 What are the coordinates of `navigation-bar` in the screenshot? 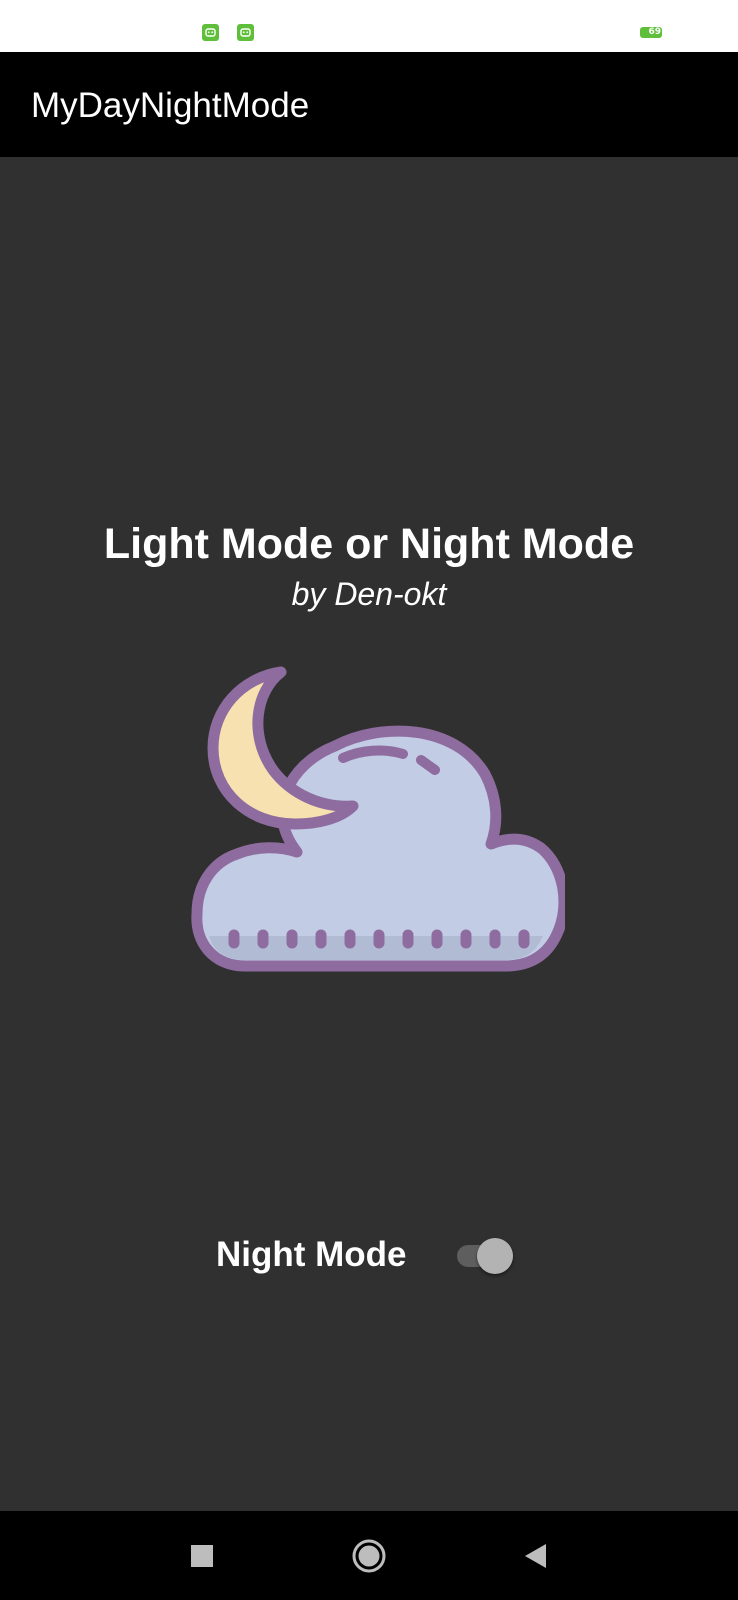 It's located at (369, 1555).